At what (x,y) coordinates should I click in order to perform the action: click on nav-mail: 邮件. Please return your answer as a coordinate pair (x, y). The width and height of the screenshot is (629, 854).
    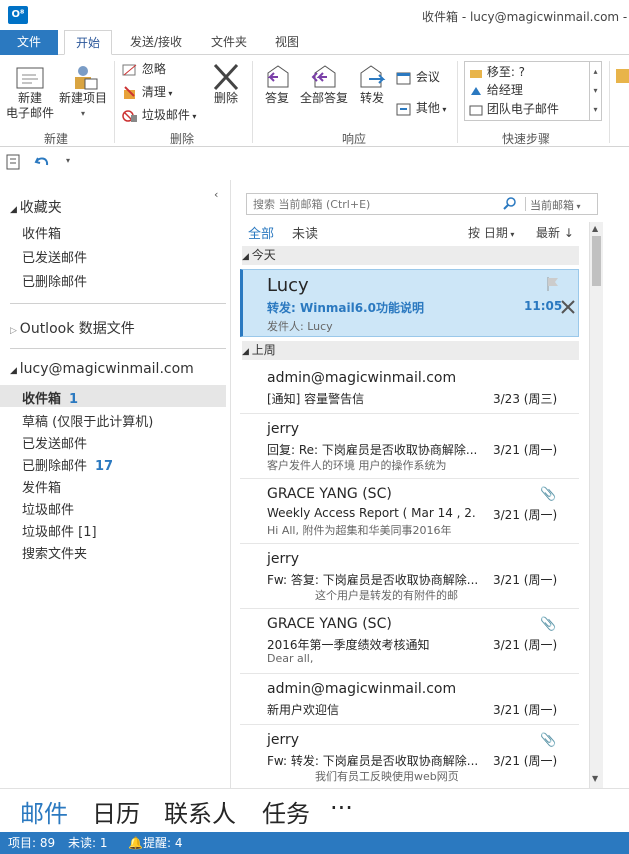
    Looking at the image, I should click on (44, 811).